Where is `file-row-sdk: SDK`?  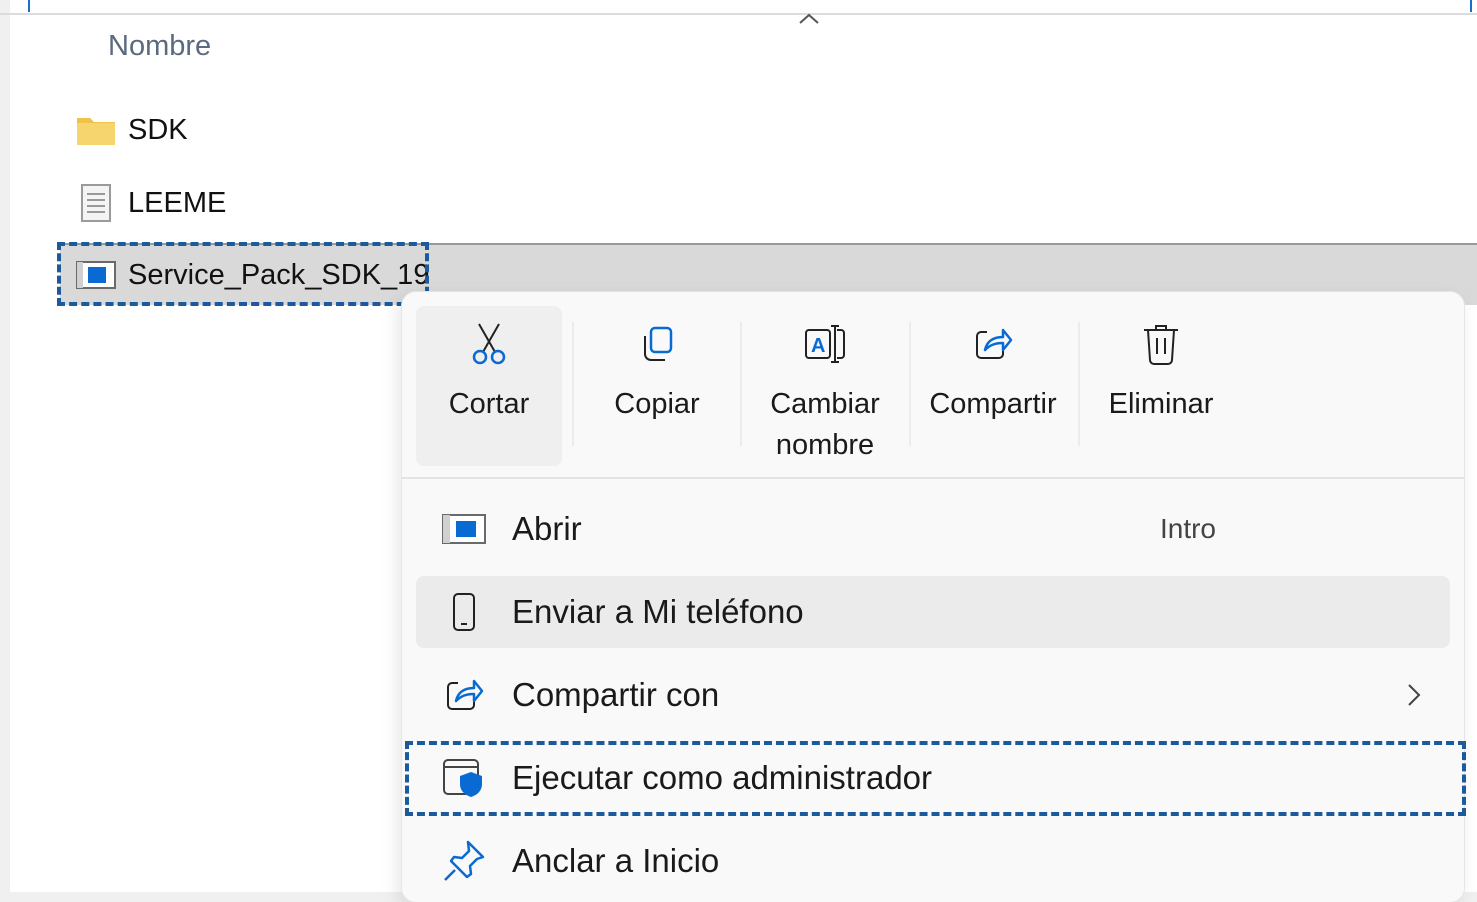 file-row-sdk: SDK is located at coordinates (132, 130).